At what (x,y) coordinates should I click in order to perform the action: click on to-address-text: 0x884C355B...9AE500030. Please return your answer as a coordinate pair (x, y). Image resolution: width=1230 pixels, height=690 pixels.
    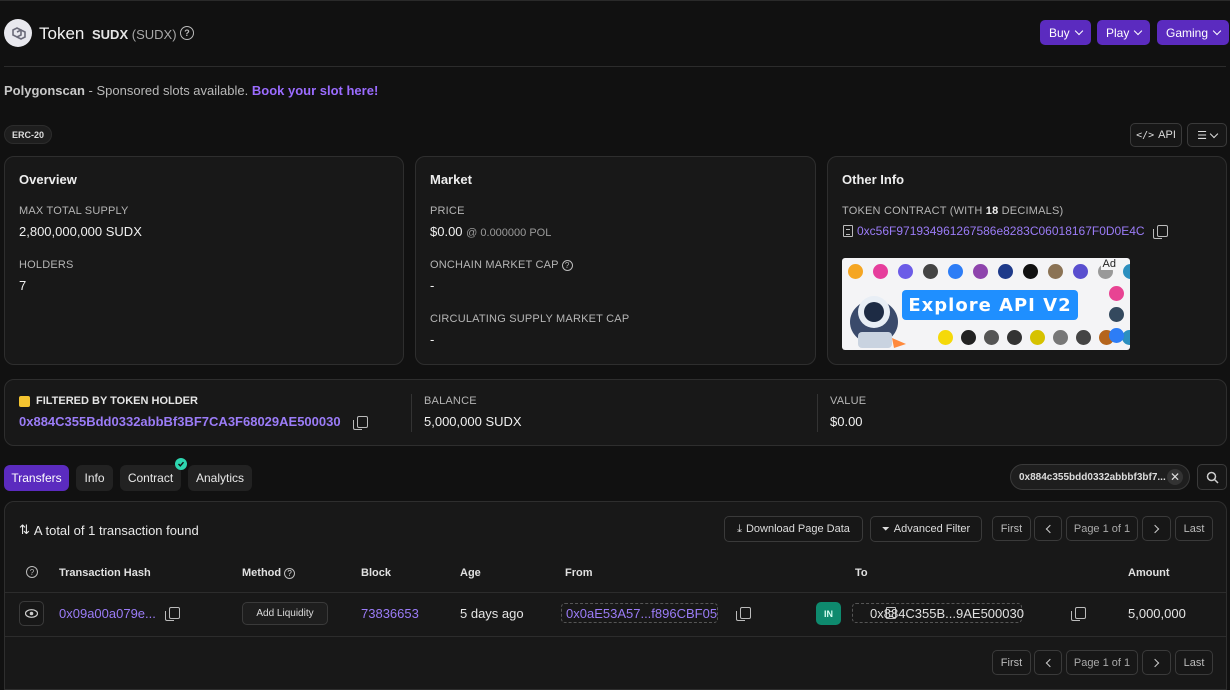
    Looking at the image, I should click on (947, 613).